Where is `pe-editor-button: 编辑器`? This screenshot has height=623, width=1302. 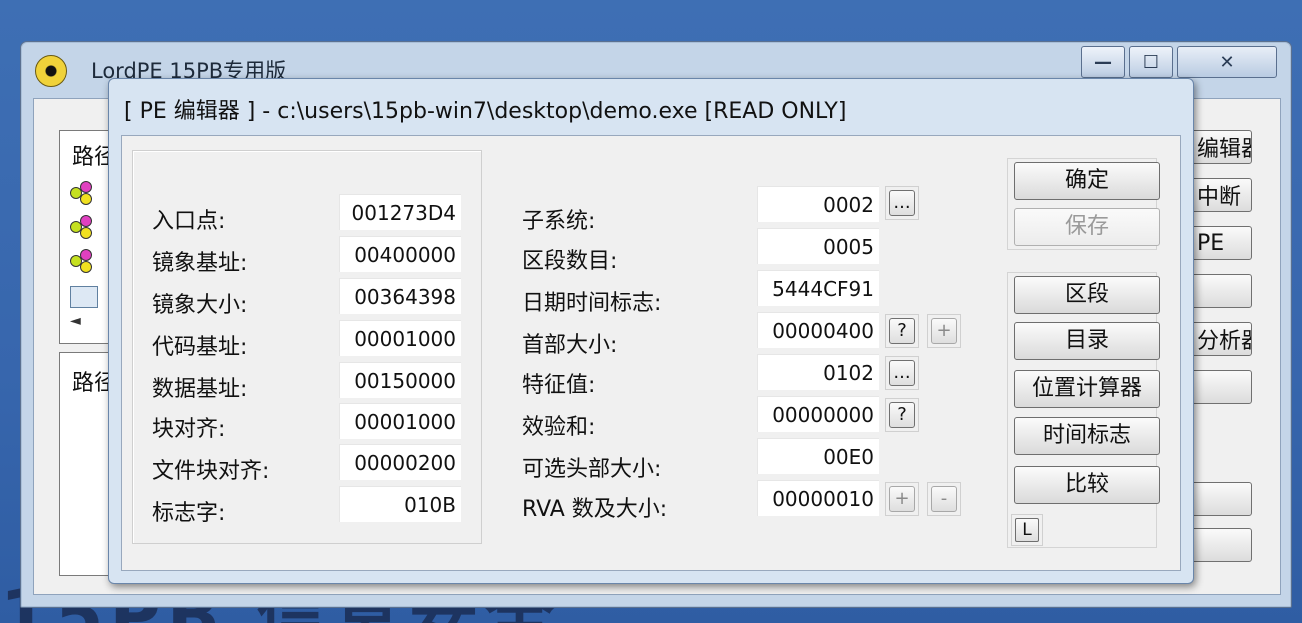 pe-editor-button: 编辑器 is located at coordinates (1219, 147).